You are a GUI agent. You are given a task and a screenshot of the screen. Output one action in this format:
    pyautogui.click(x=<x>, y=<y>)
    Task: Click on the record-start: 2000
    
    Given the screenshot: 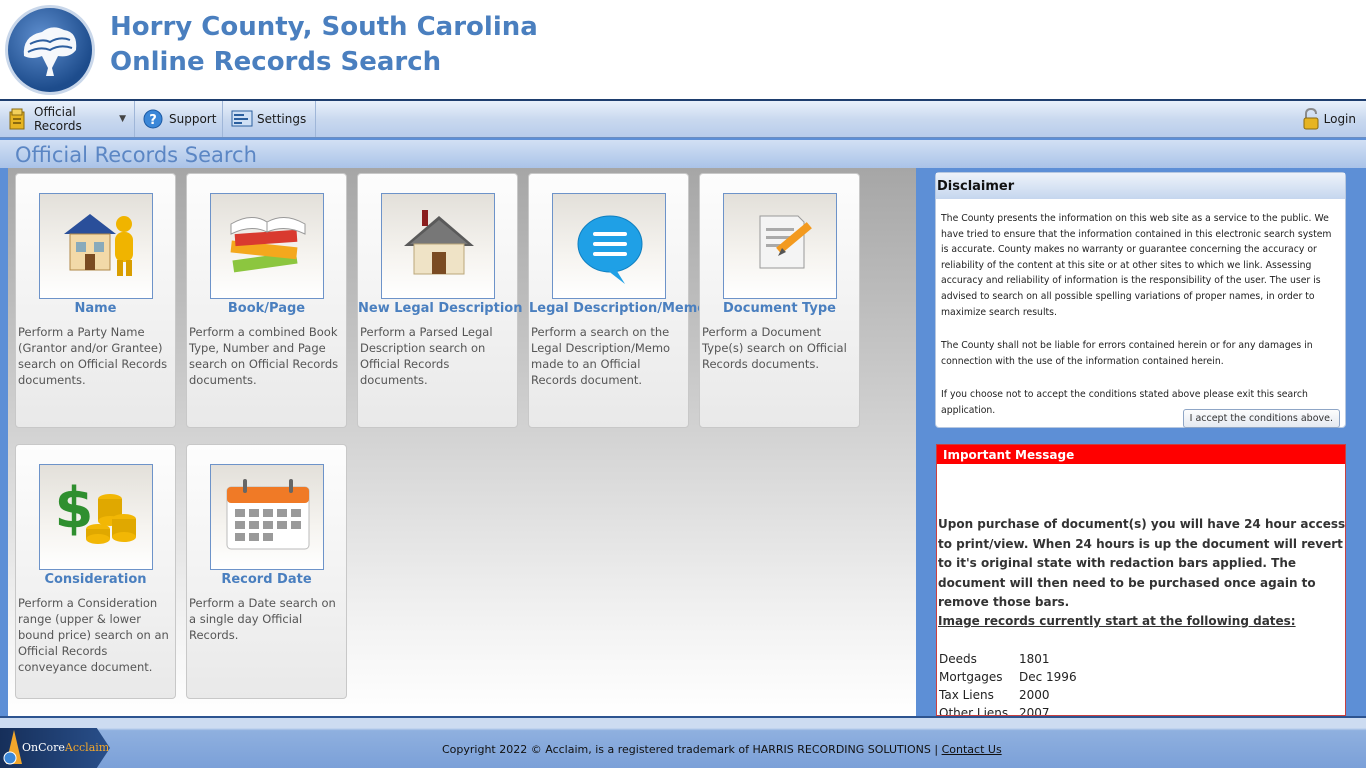 What is the action you would take?
    pyautogui.click(x=1034, y=695)
    